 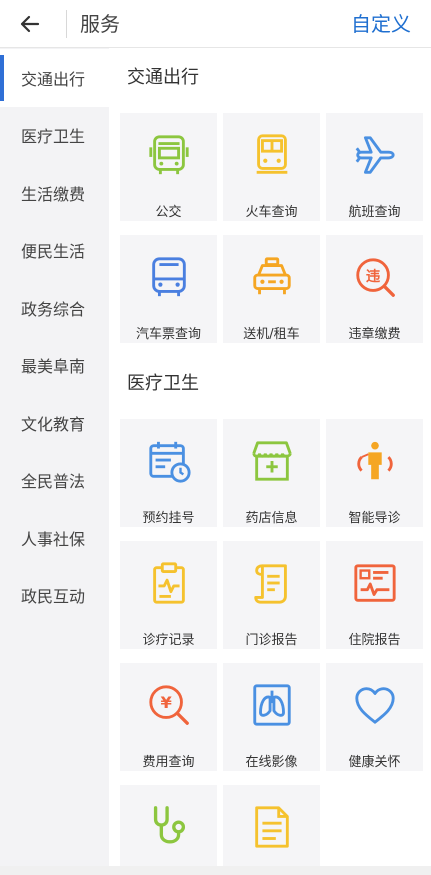 I want to click on page-title: 服务, so click(x=100, y=24).